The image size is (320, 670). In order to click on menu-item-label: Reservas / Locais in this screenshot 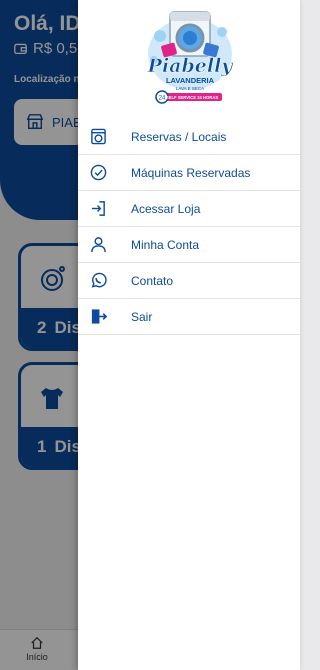, I will do `click(179, 136)`.